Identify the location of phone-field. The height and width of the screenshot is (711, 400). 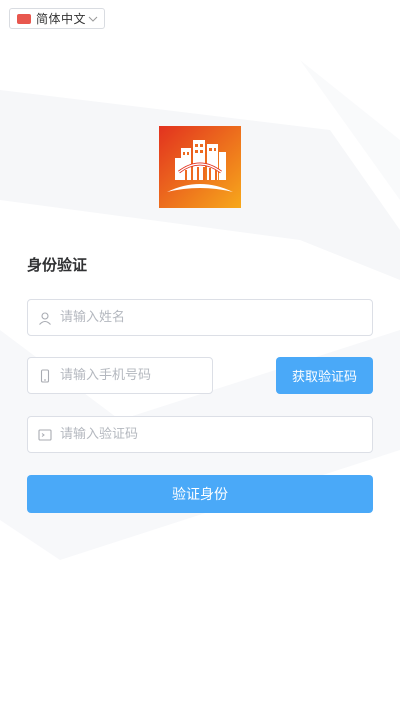
(120, 375).